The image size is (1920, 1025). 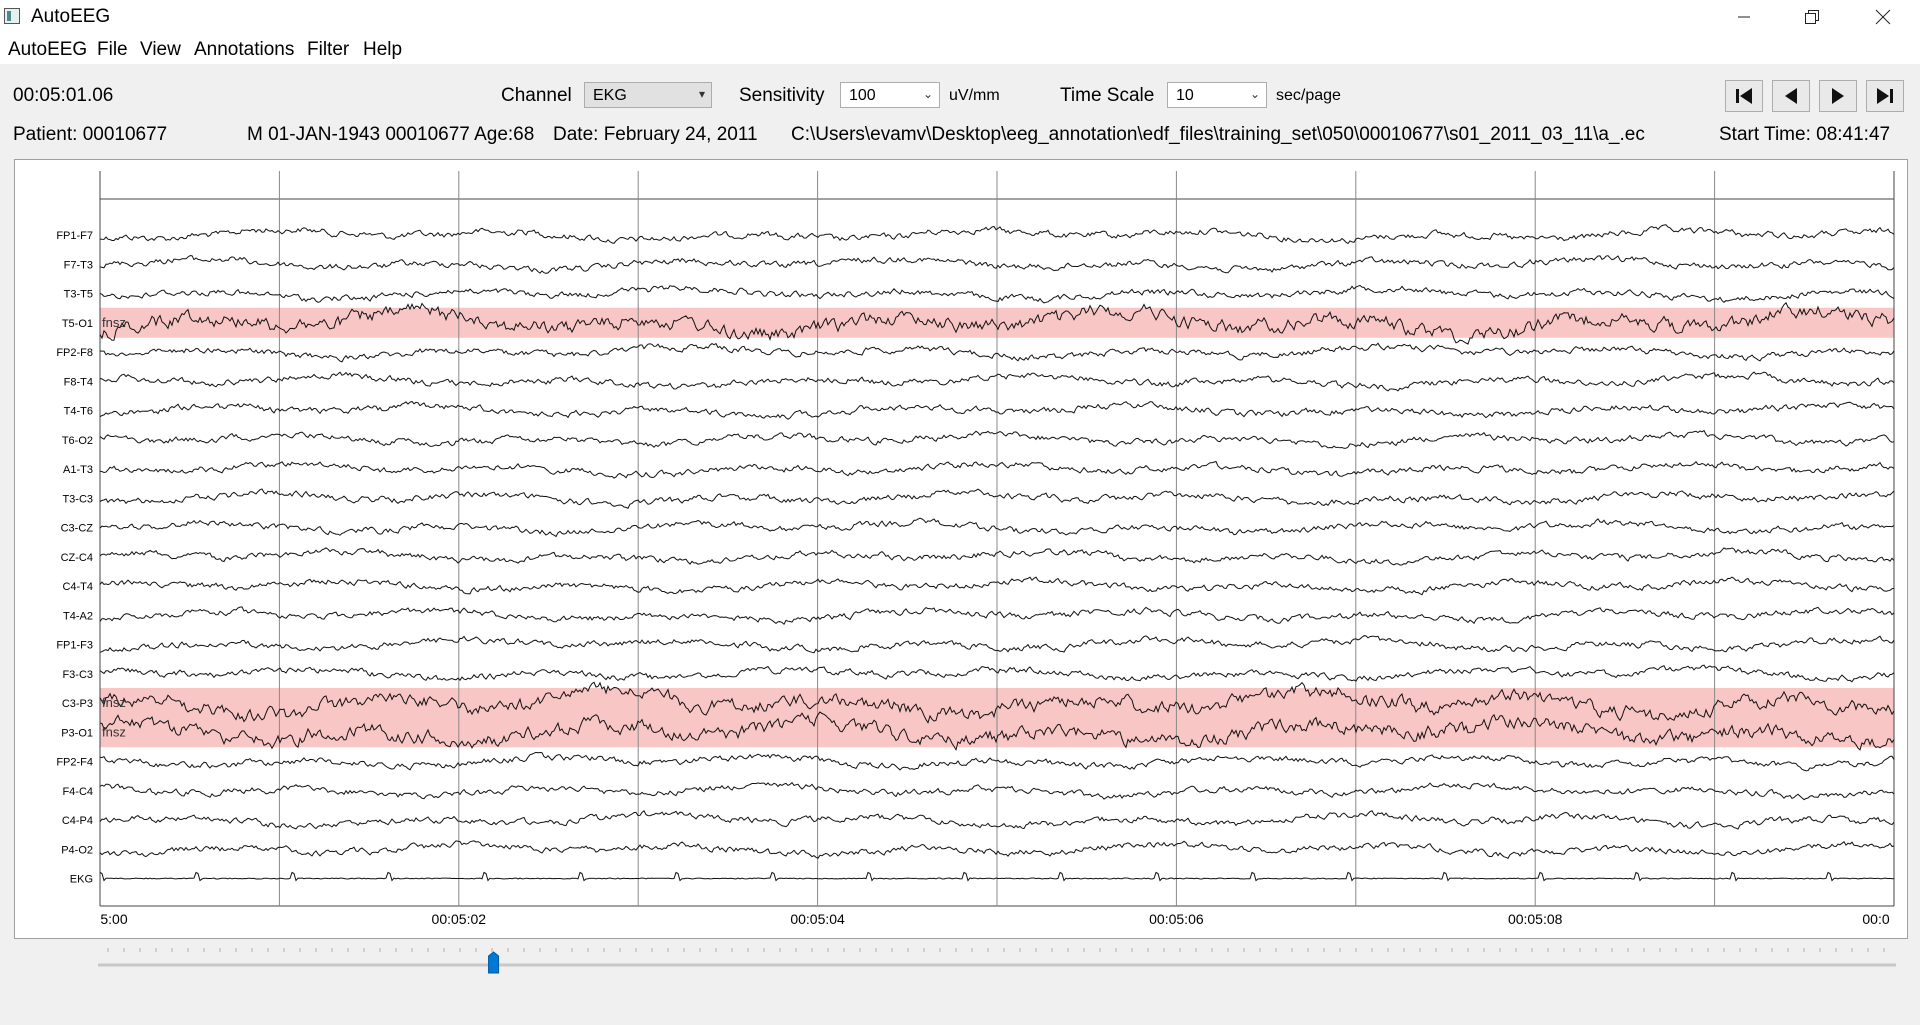 What do you see at coordinates (1308, 95) in the screenshot?
I see `timescale-unit: sec/page` at bounding box center [1308, 95].